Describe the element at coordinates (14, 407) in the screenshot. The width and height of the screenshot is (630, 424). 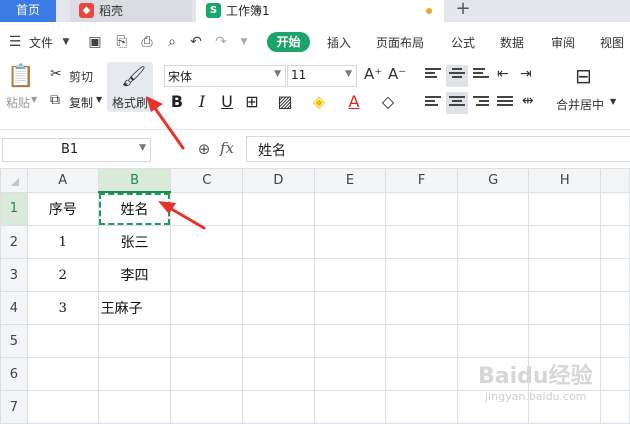
I see `row-header-7: 7` at that location.